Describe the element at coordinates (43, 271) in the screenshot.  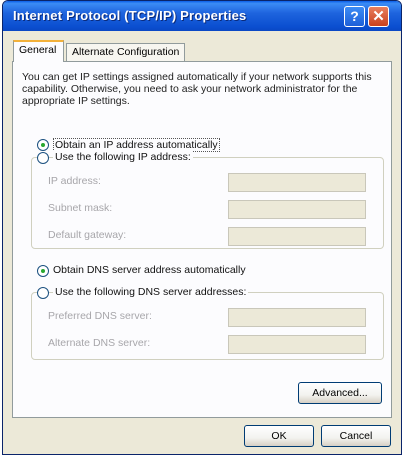
I see `radio-obtain-dns-auto` at that location.